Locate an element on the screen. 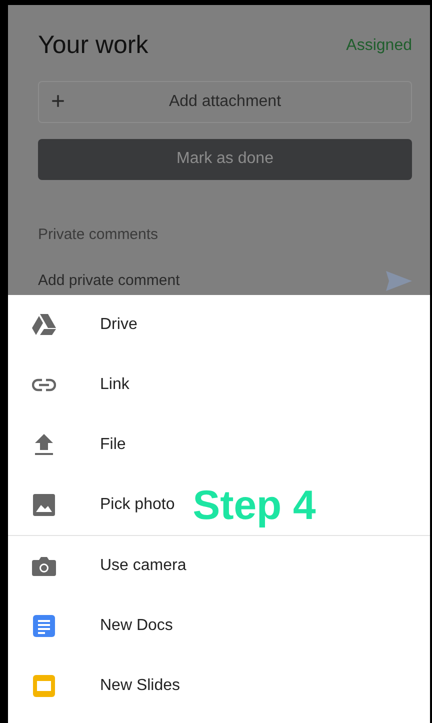 The width and height of the screenshot is (432, 723). send-icon is located at coordinates (399, 281).